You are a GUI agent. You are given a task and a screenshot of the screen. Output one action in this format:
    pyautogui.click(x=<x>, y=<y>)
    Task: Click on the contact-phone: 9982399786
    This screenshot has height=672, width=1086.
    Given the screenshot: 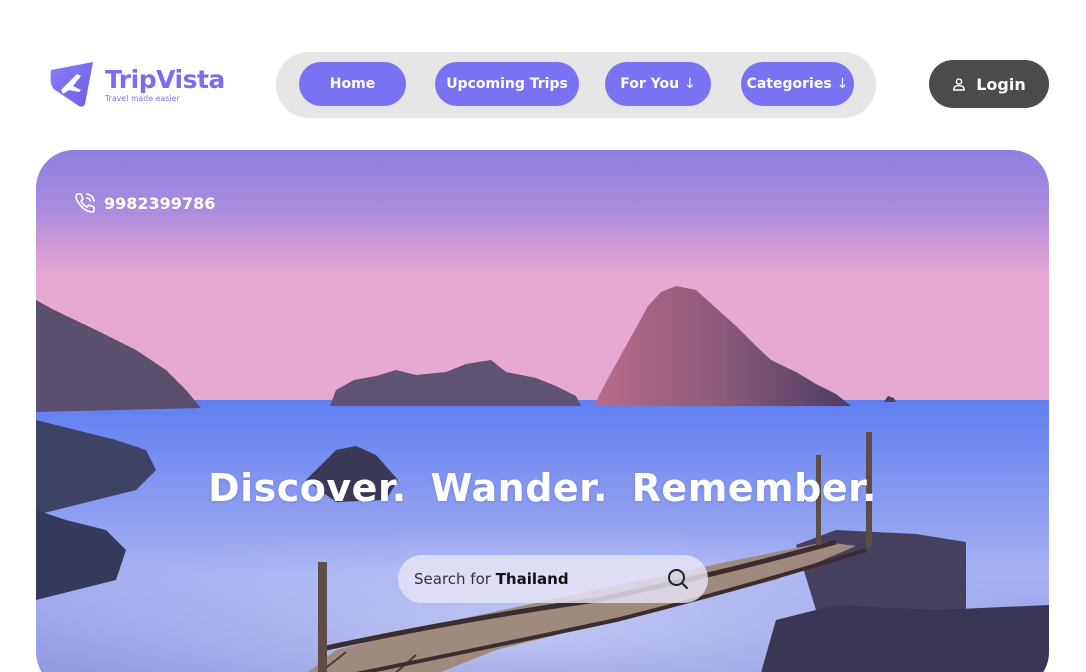 What is the action you would take?
    pyautogui.click(x=143, y=203)
    